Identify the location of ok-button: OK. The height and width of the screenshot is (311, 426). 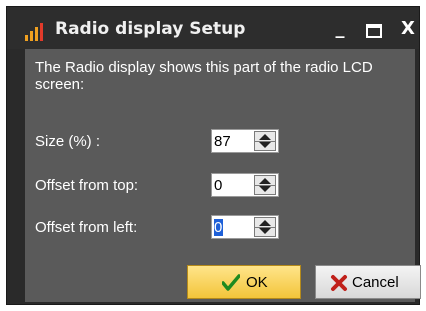
(244, 282).